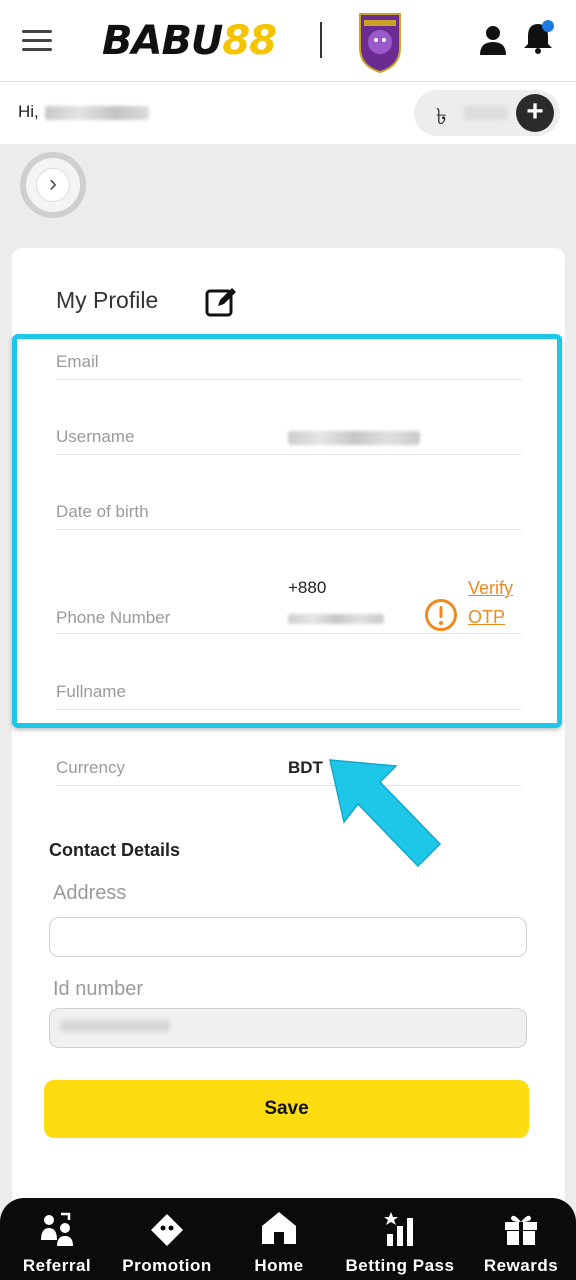 The width and height of the screenshot is (576, 1280). Describe the element at coordinates (286, 1109) in the screenshot. I see `save-button: Save` at that location.